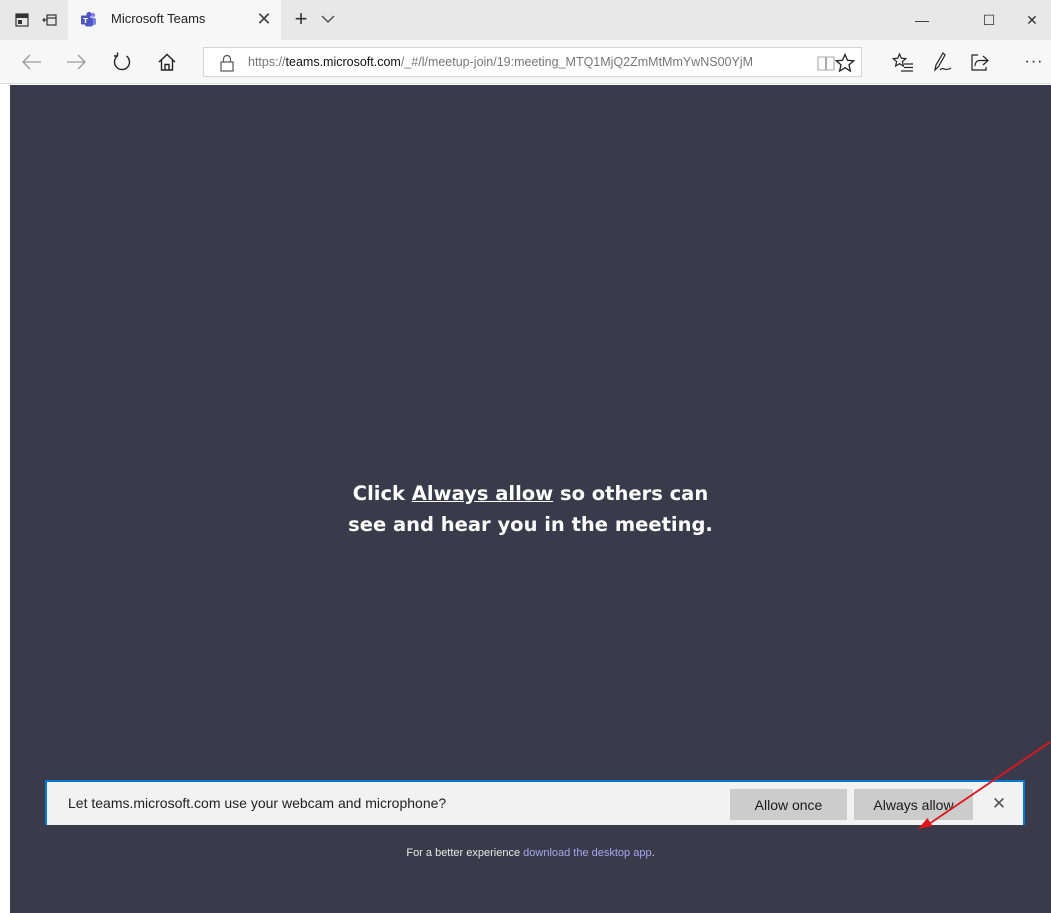  Describe the element at coordinates (788, 804) in the screenshot. I see `allow-once-button: Allow once` at that location.